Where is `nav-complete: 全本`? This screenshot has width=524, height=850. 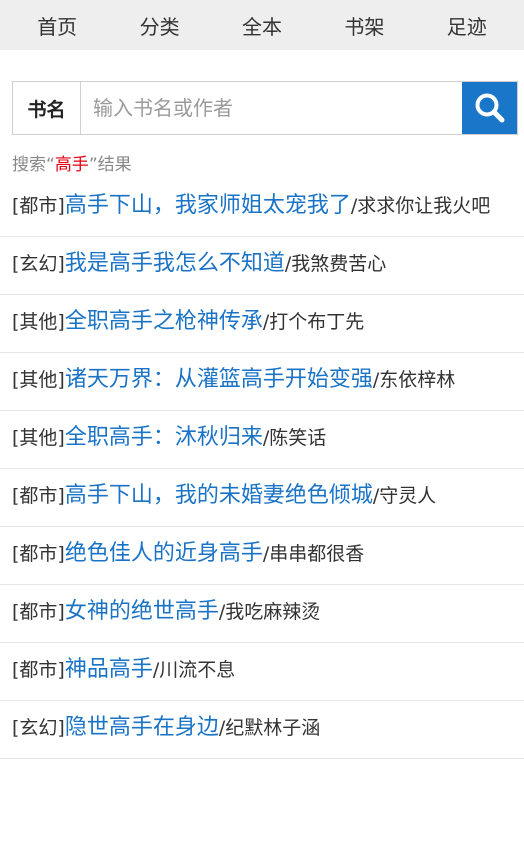
nav-complete: 全本 is located at coordinates (262, 25).